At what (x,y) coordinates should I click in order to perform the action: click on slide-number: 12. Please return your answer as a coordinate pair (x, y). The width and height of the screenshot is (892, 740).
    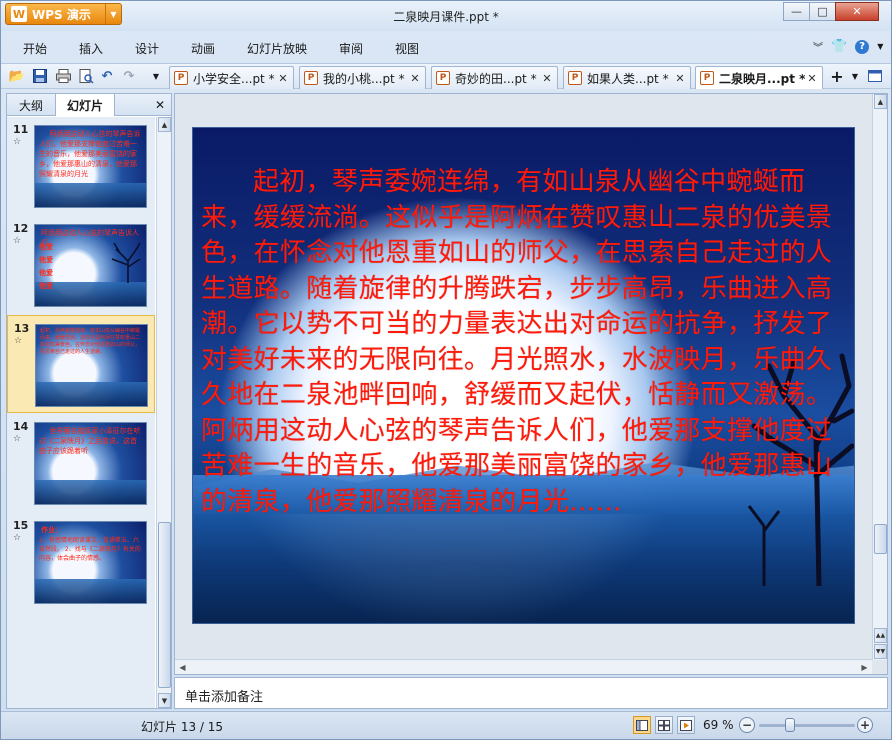
    Looking at the image, I should click on (21, 228).